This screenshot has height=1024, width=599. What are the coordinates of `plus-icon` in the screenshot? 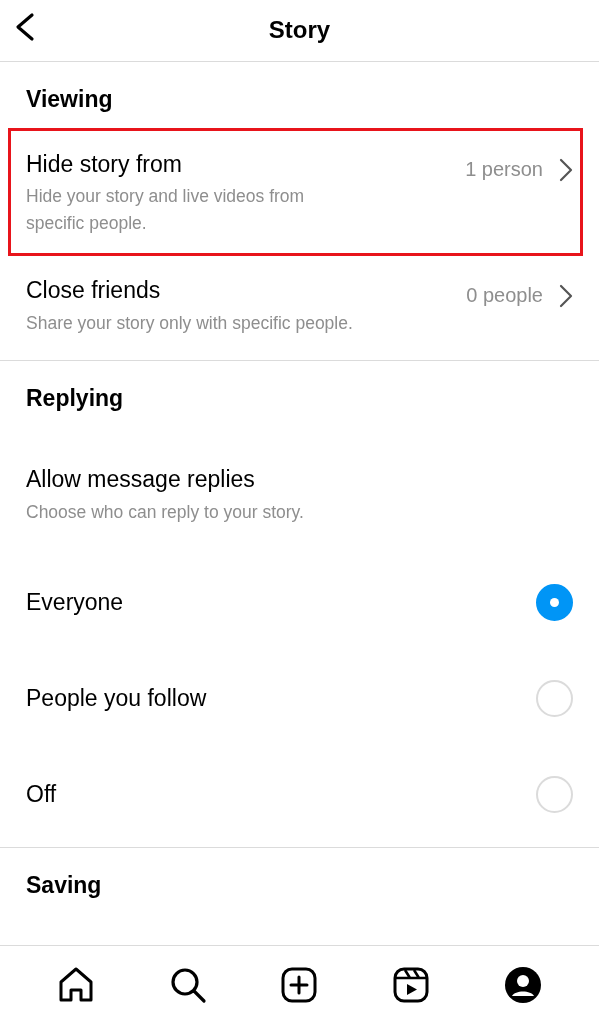 It's located at (299, 985).